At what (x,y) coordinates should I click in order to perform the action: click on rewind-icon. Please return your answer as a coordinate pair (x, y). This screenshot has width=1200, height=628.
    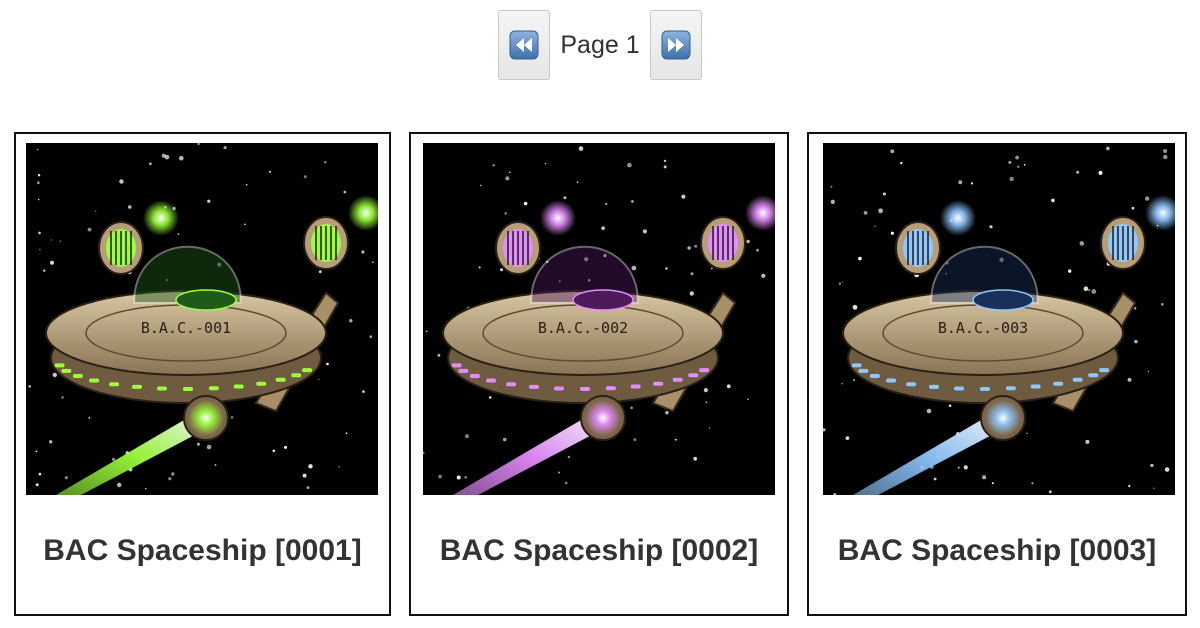
    Looking at the image, I should click on (524, 45).